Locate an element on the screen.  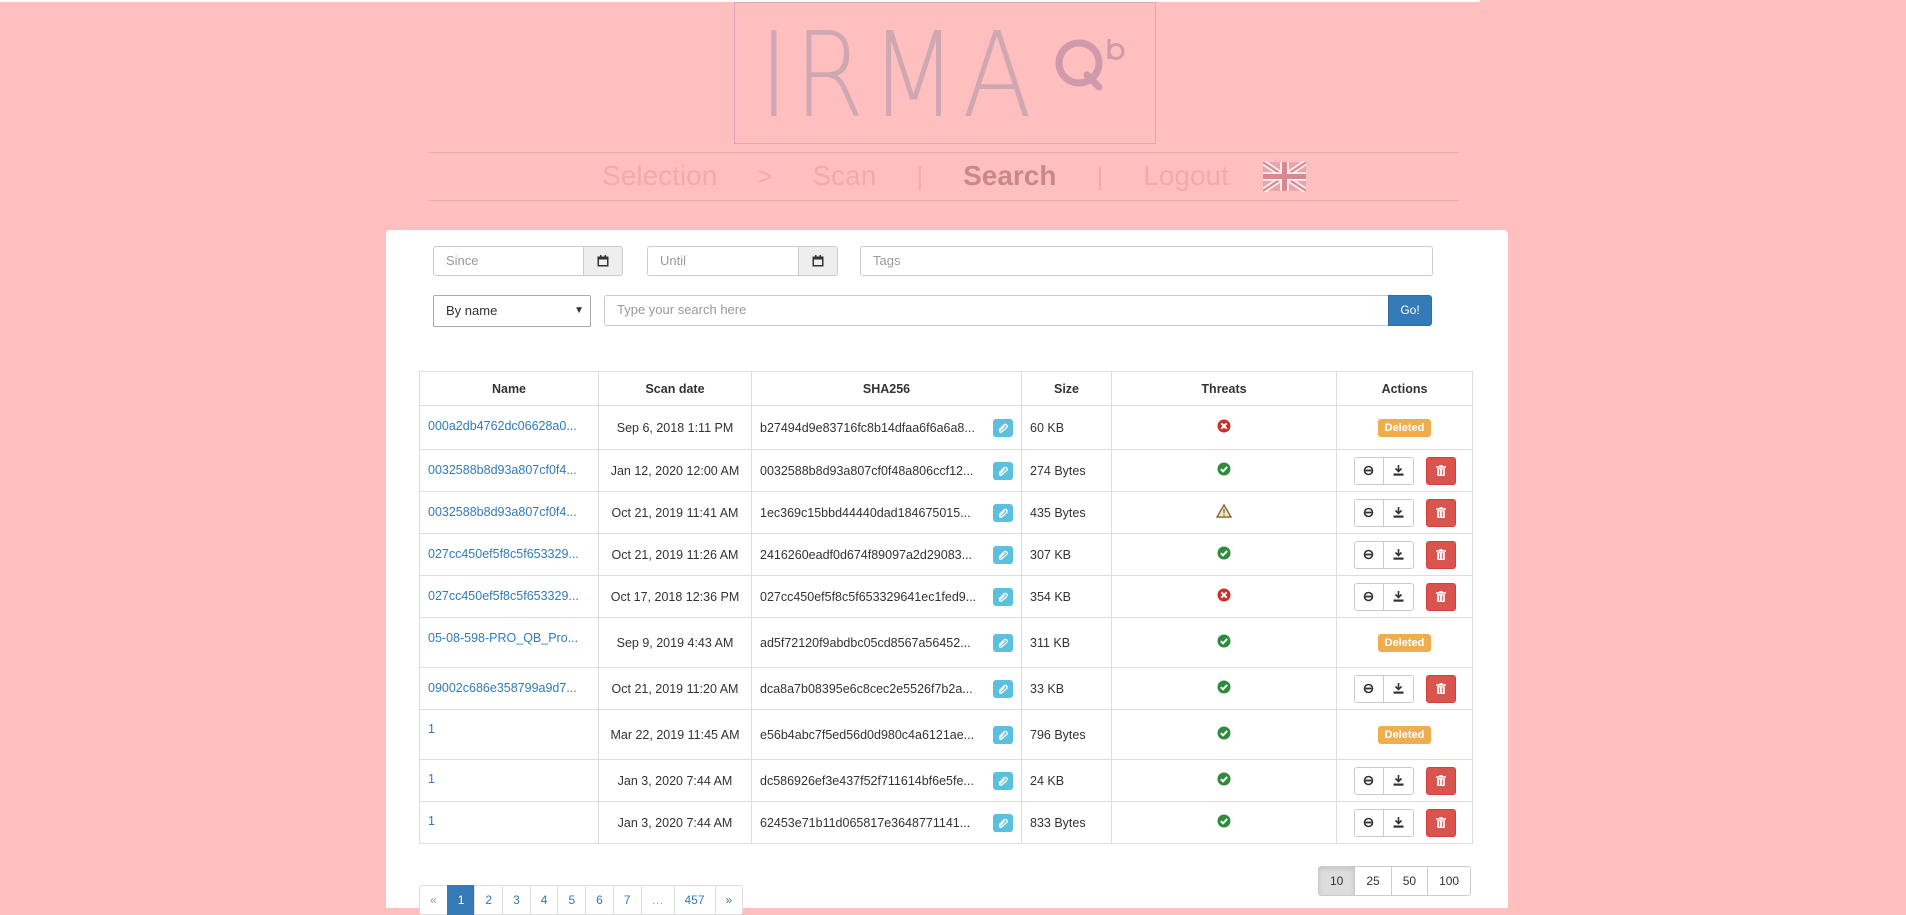
page-link-3: 3 is located at coordinates (516, 900).